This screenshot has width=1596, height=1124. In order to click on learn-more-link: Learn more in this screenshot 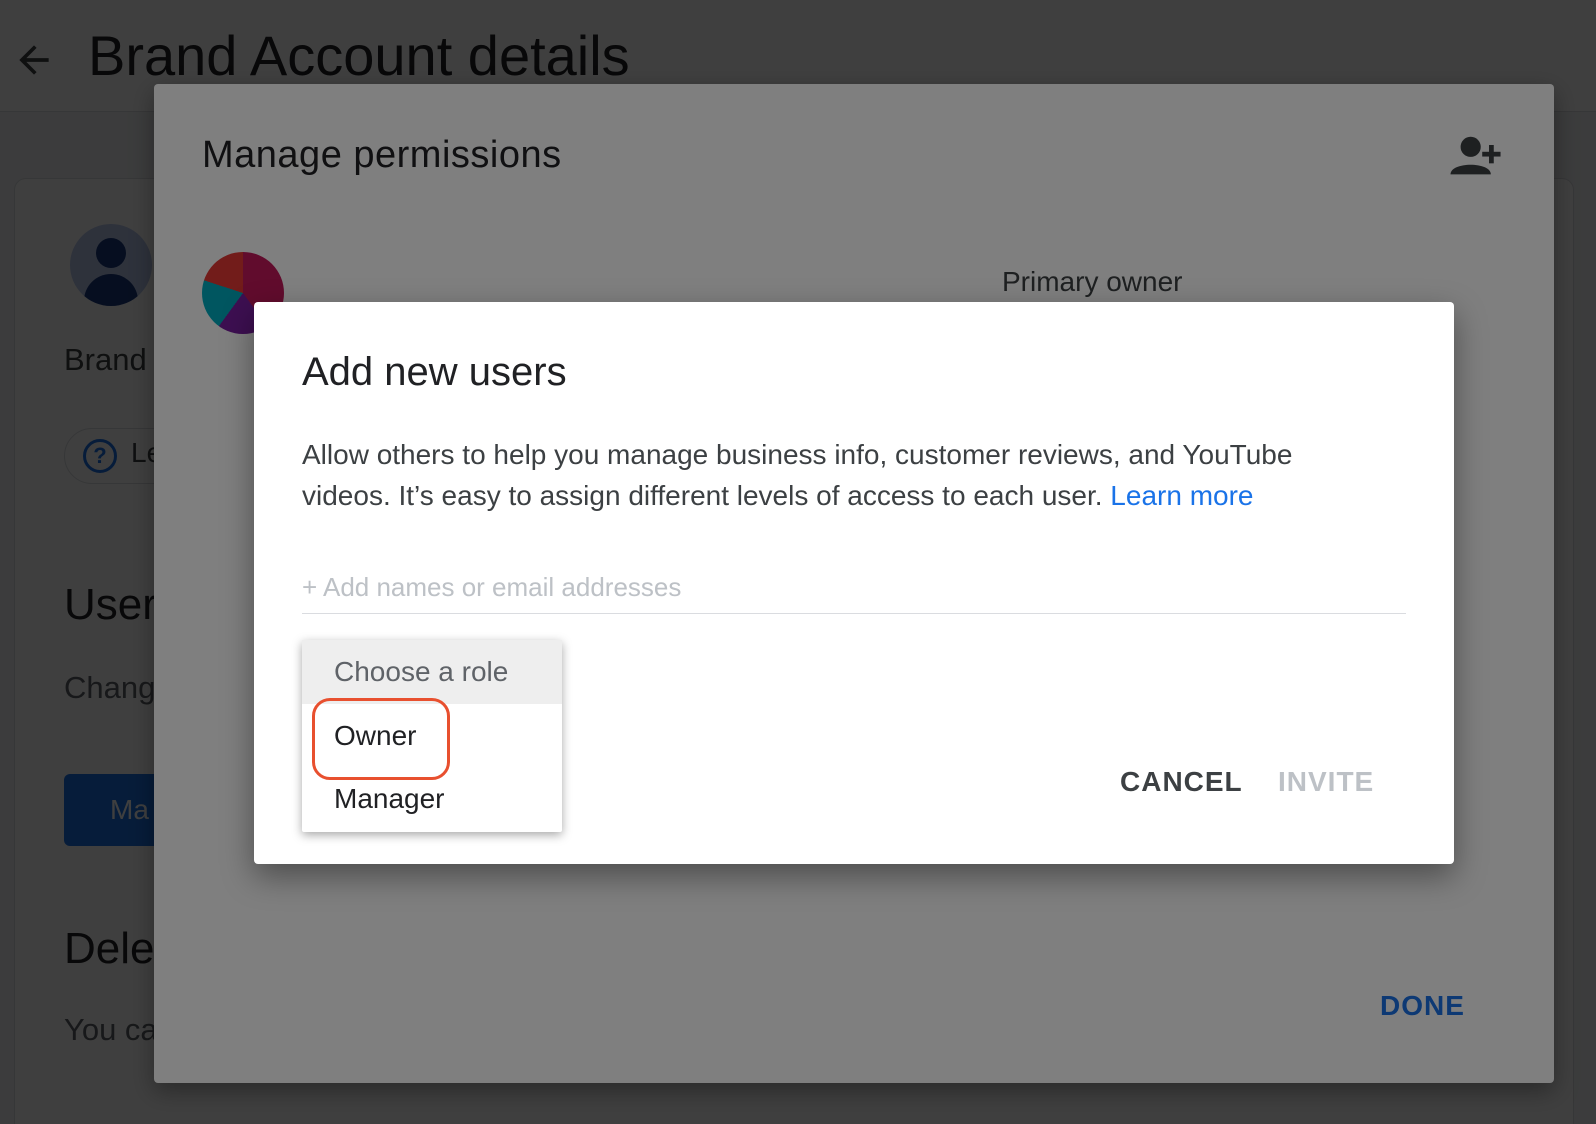, I will do `click(1181, 495)`.